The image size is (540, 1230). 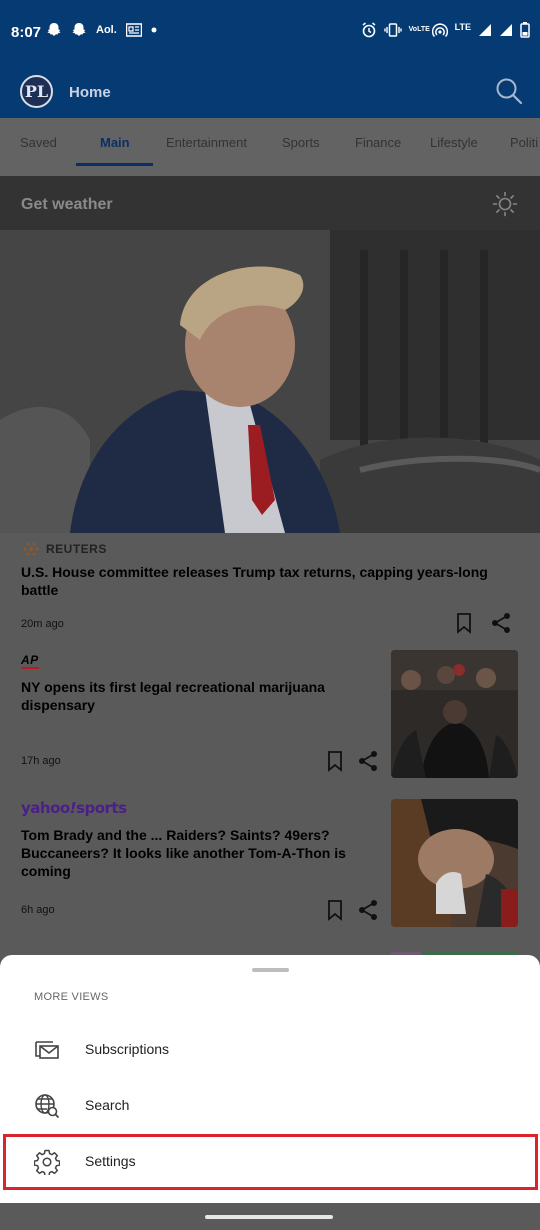 I want to click on article-source: AP, so click(x=30, y=661).